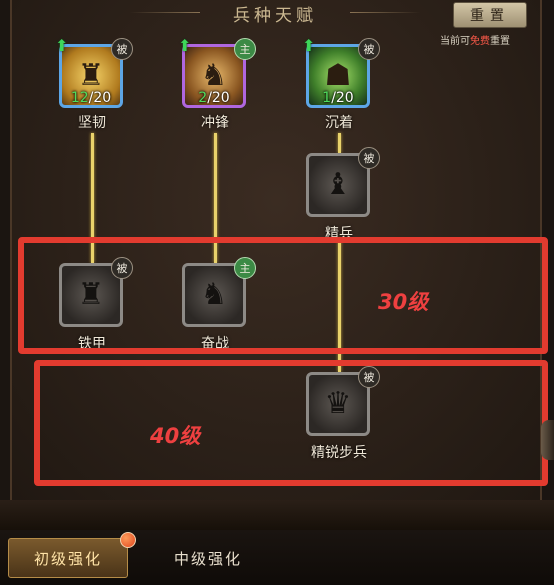  Describe the element at coordinates (339, 143) in the screenshot. I see `connector-chenzhuo-jingbing` at that location.